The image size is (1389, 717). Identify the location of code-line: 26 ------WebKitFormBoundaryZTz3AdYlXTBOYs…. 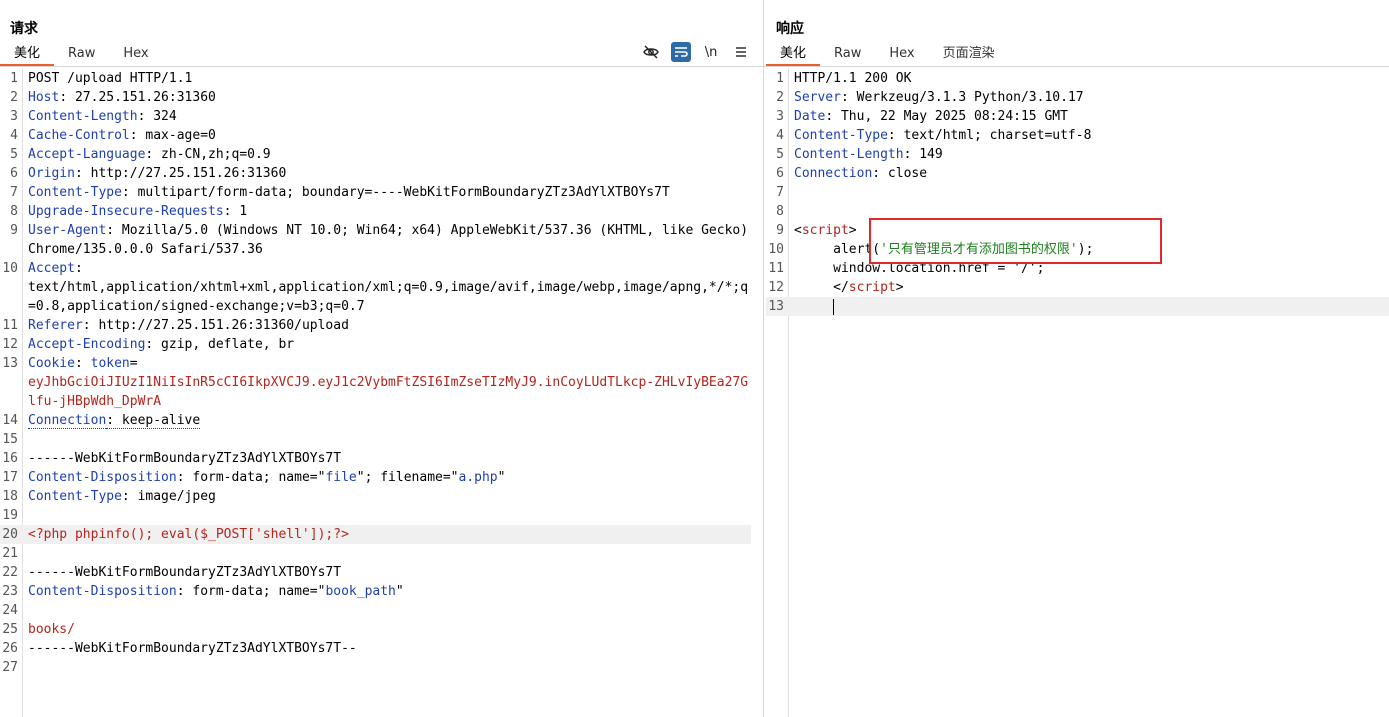
(375, 648).